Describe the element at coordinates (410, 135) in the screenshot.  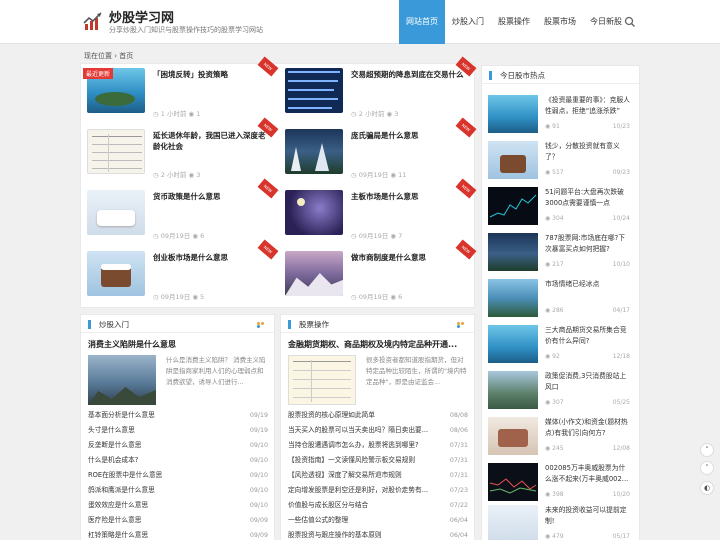
I see `post-title: 庞氏骗局是什么意思` at that location.